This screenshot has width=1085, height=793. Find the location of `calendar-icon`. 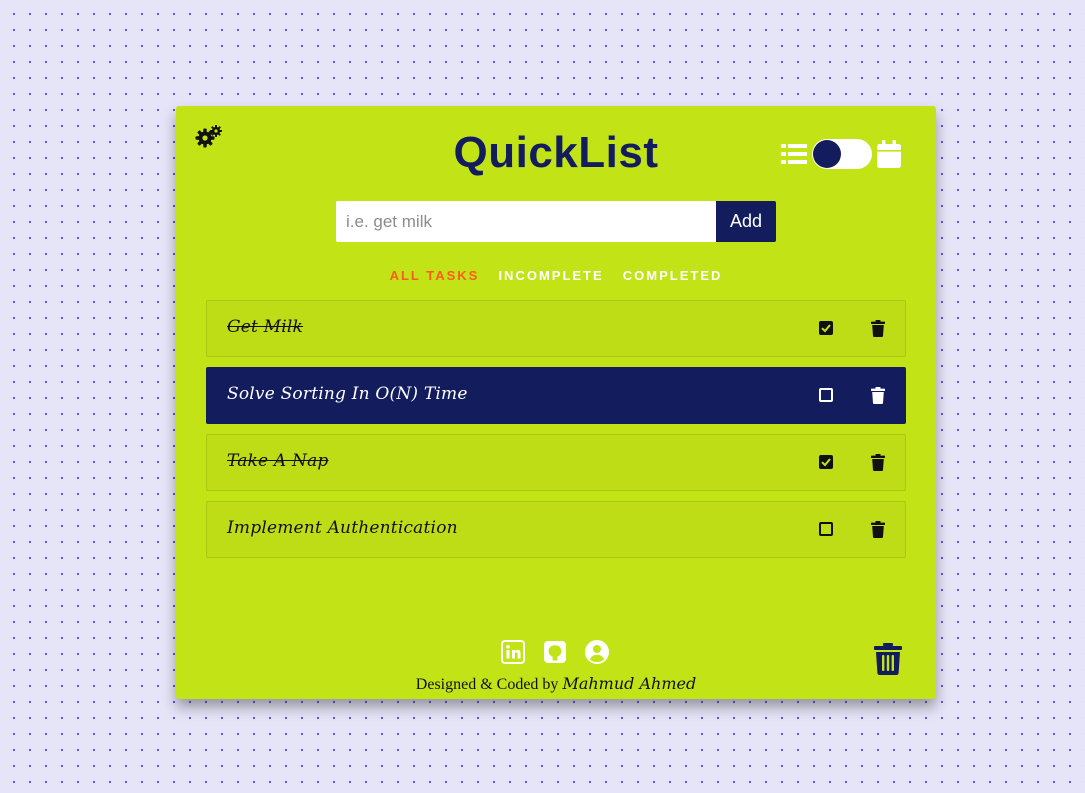

calendar-icon is located at coordinates (889, 154).